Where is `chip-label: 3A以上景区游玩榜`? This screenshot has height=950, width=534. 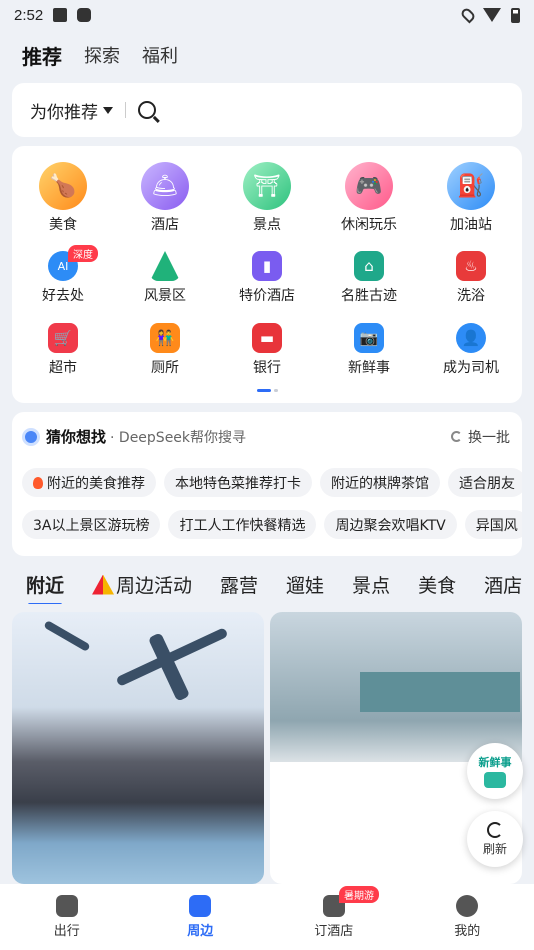
chip-label: 3A以上景区游玩榜 is located at coordinates (91, 525).